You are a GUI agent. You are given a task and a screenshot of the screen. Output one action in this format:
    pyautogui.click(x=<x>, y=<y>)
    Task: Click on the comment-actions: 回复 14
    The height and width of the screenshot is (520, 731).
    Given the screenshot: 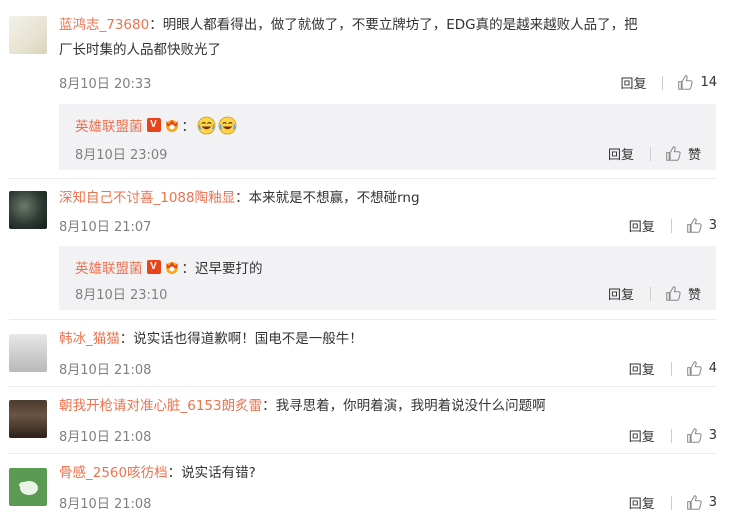 What is the action you would take?
    pyautogui.click(x=668, y=82)
    